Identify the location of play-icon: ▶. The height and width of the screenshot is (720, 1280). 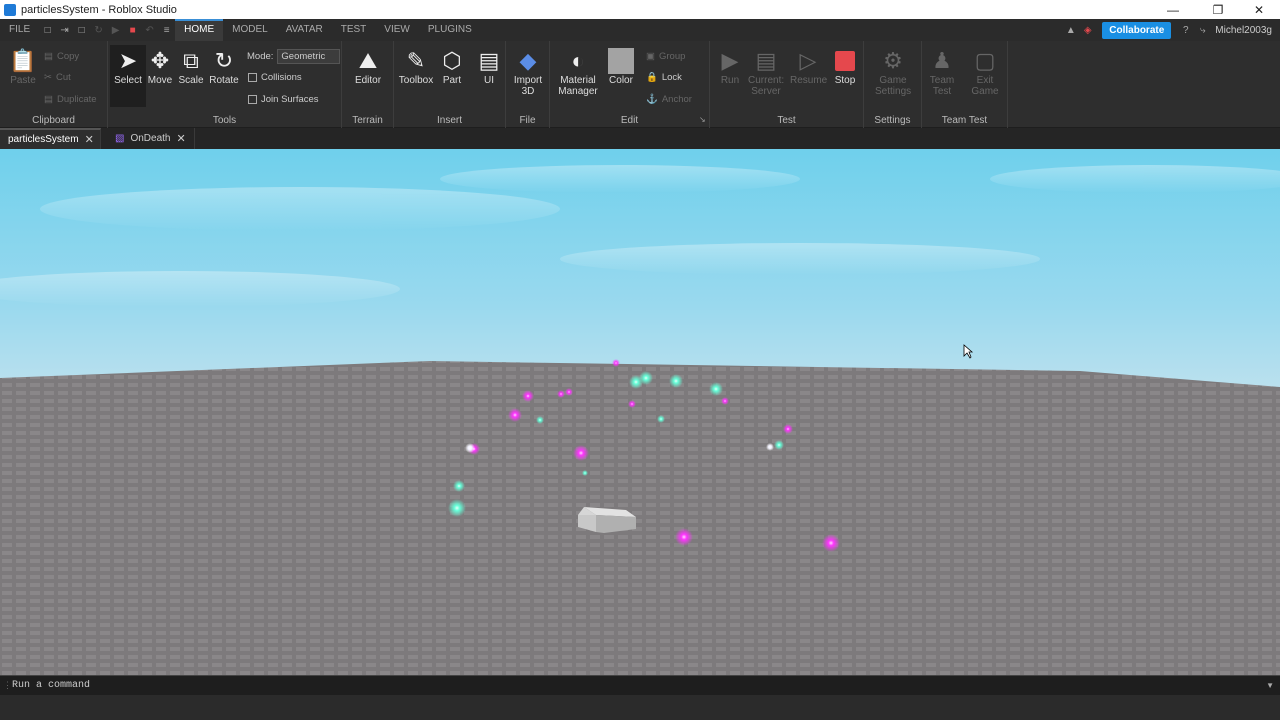
(115, 30).